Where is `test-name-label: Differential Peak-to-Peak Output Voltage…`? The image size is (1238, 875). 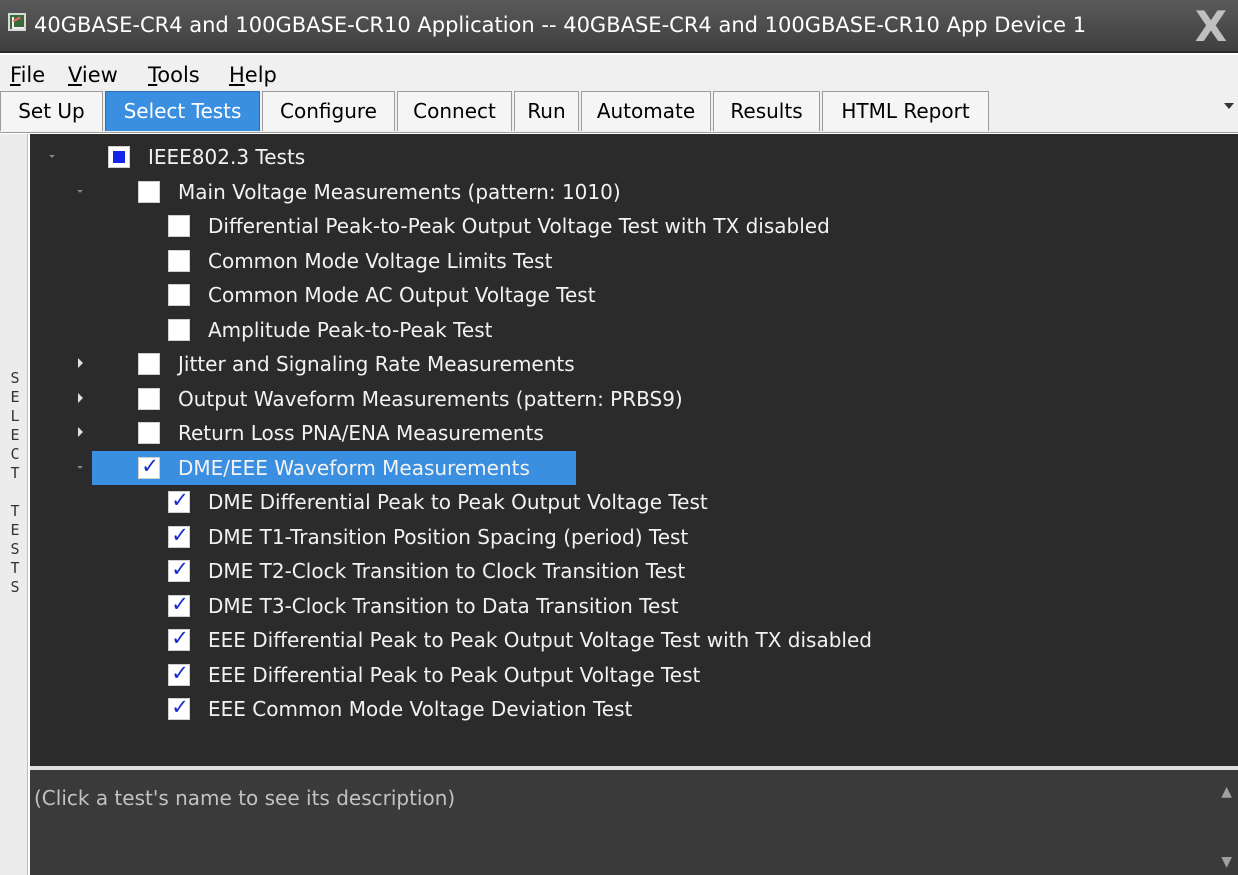 test-name-label: Differential Peak-to-Peak Output Voltage… is located at coordinates (519, 226).